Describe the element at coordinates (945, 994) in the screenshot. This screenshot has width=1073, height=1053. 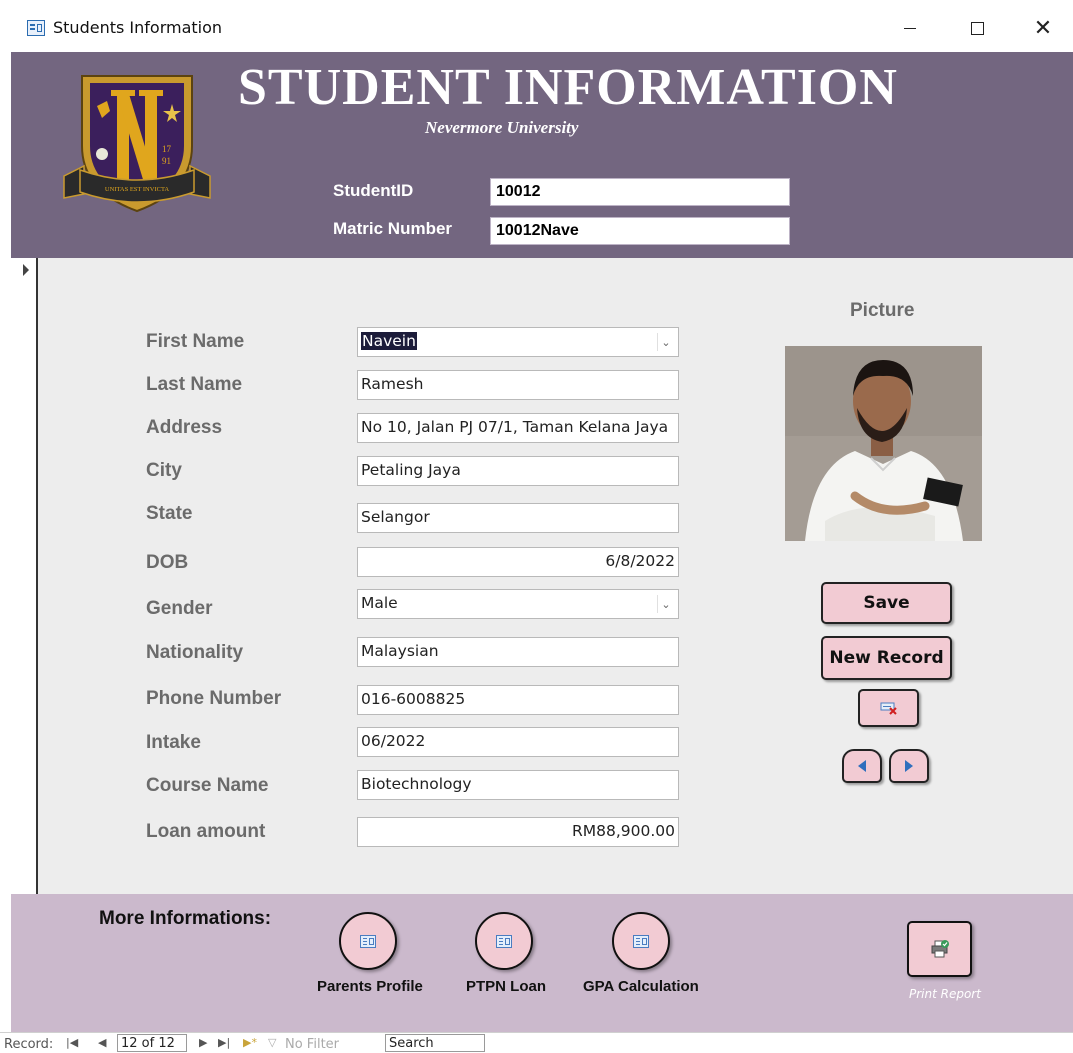
I see `print-report-label: Print Report` at that location.